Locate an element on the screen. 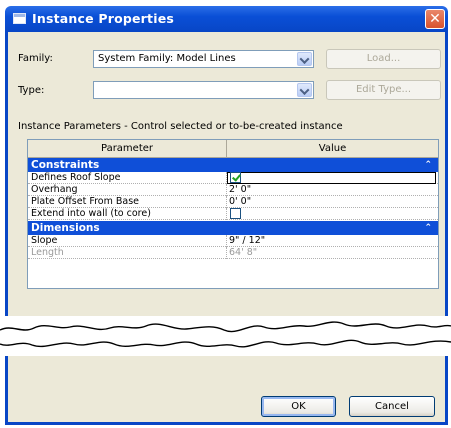 The width and height of the screenshot is (451, 428). param-value: 64' 8" is located at coordinates (243, 252).